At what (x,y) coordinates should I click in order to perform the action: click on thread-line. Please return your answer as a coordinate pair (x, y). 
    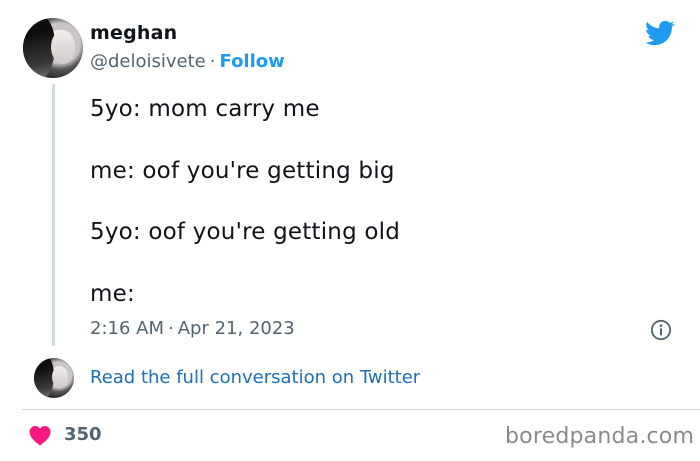
    Looking at the image, I should click on (53, 215).